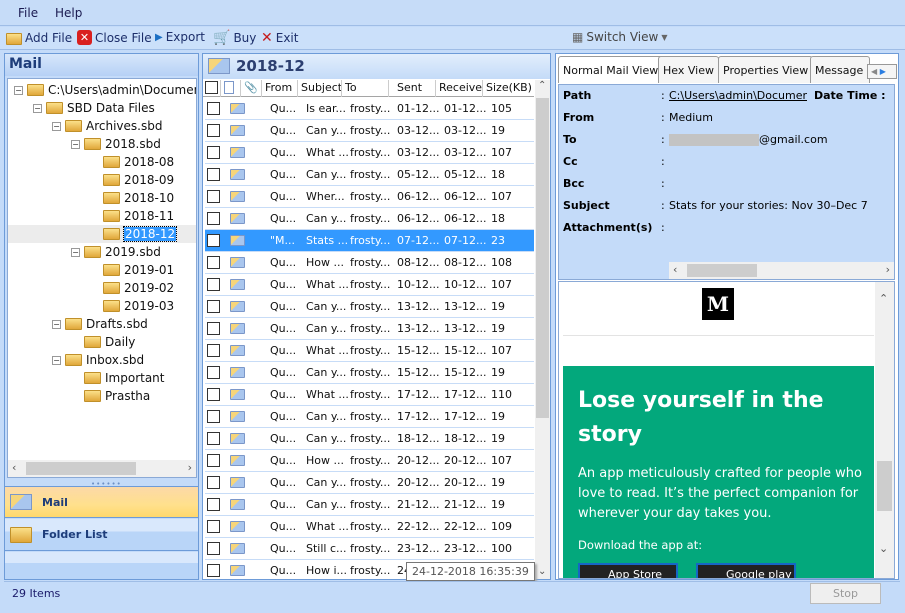 This screenshot has width=905, height=613. I want to click on tree-node: 2019-02, so click(132, 288).